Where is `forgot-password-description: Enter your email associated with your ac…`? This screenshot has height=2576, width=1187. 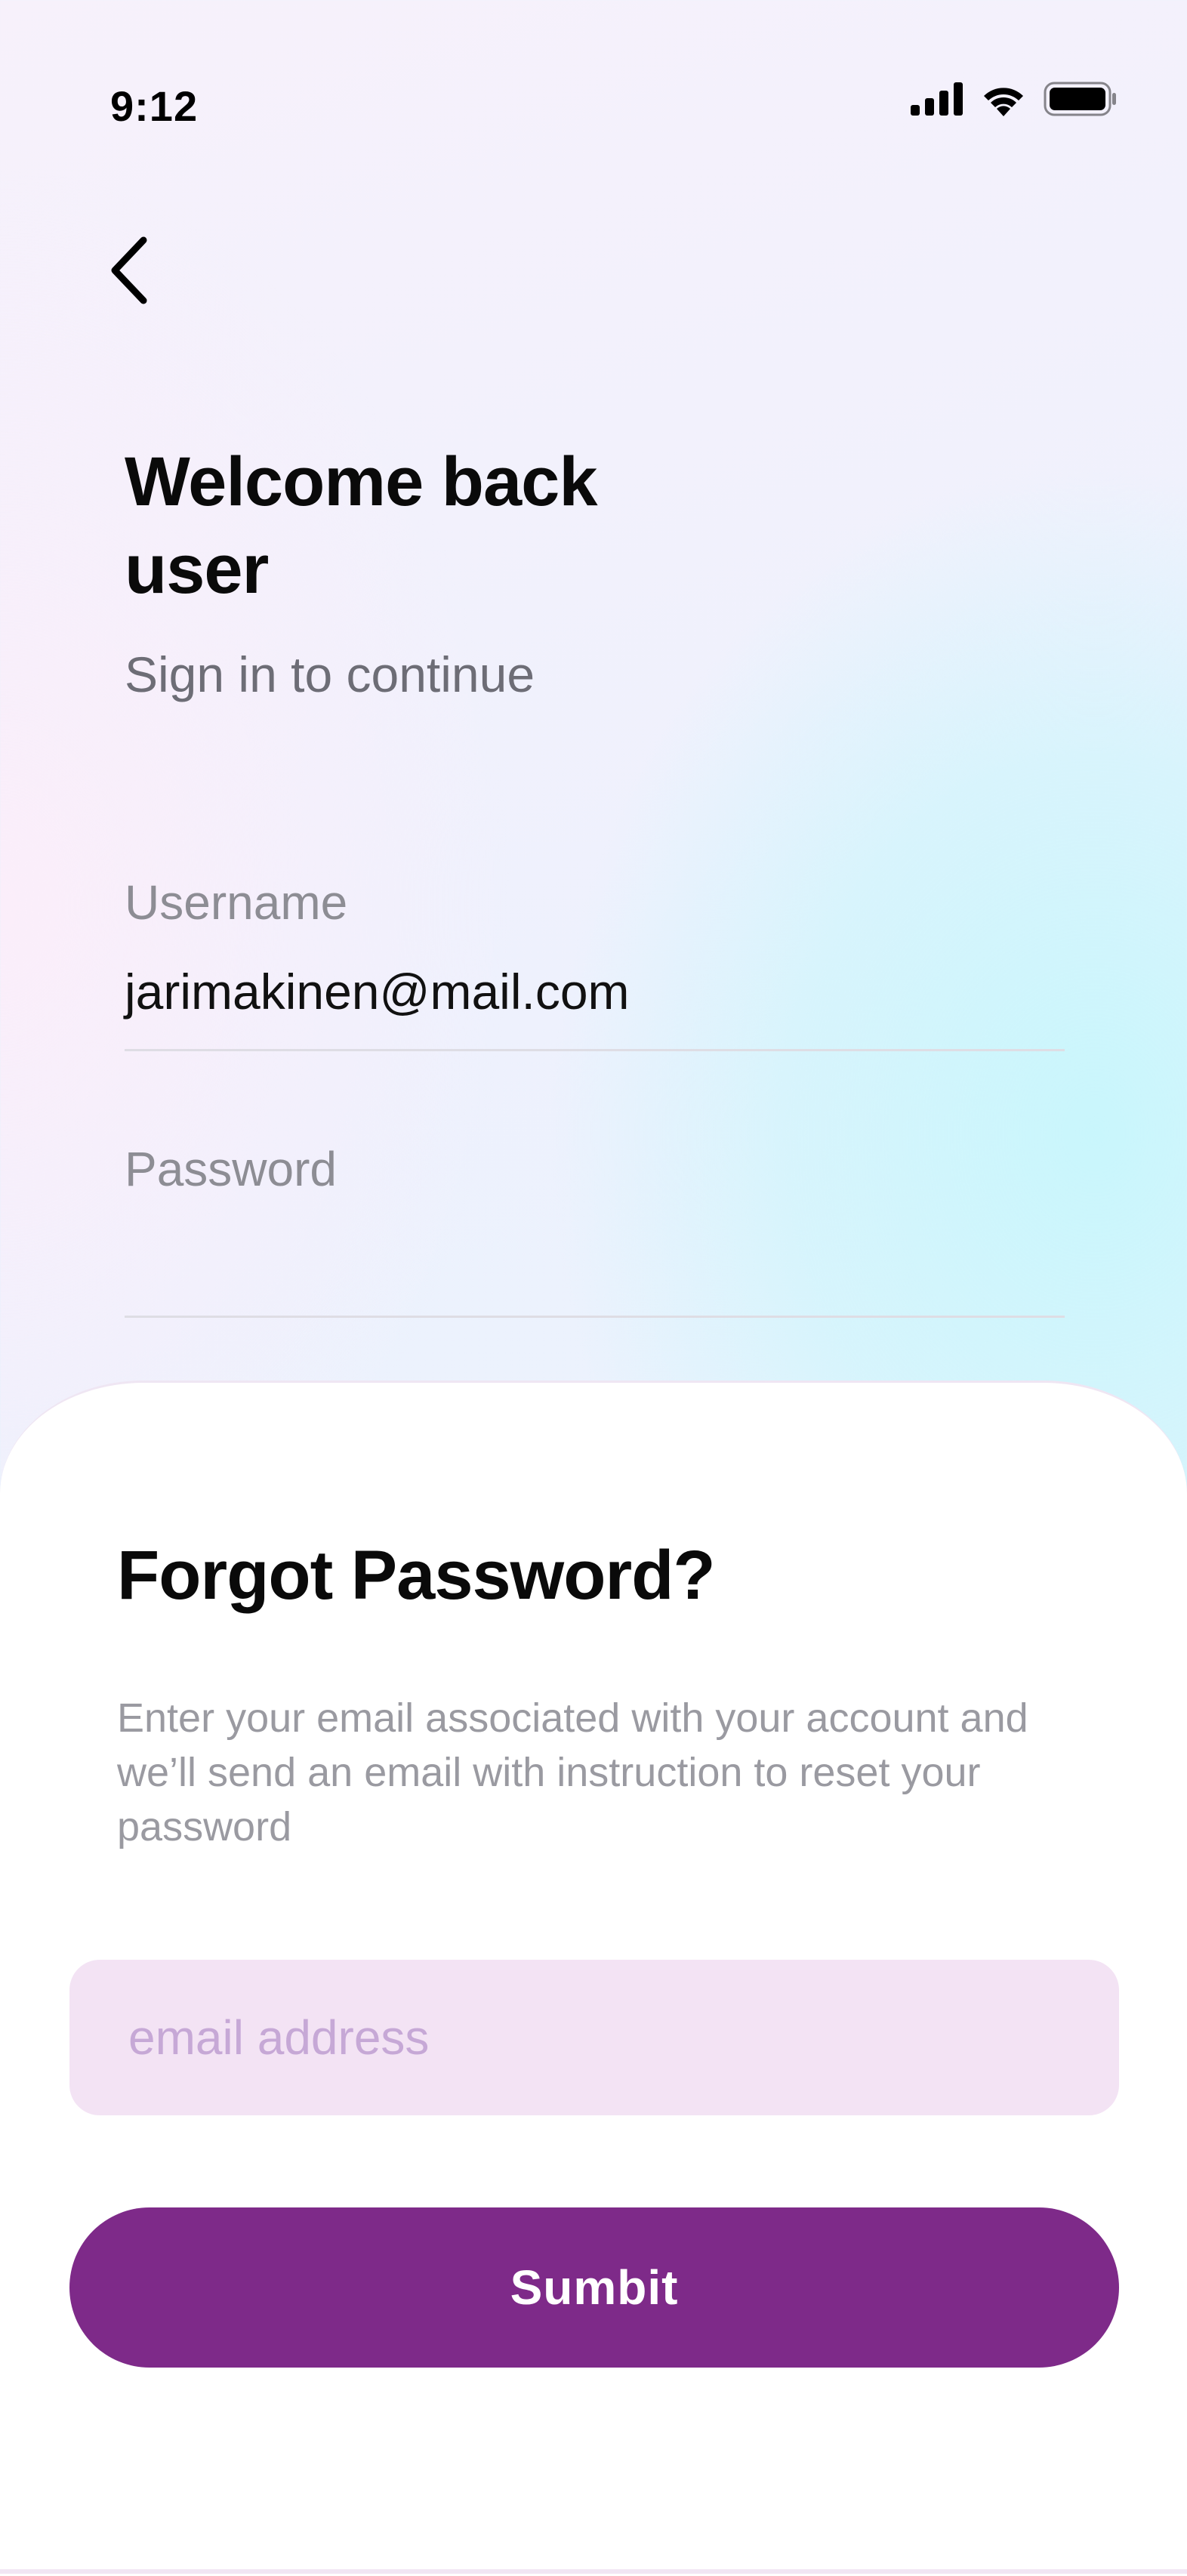 forgot-password-description: Enter your email associated with your ac… is located at coordinates (572, 1772).